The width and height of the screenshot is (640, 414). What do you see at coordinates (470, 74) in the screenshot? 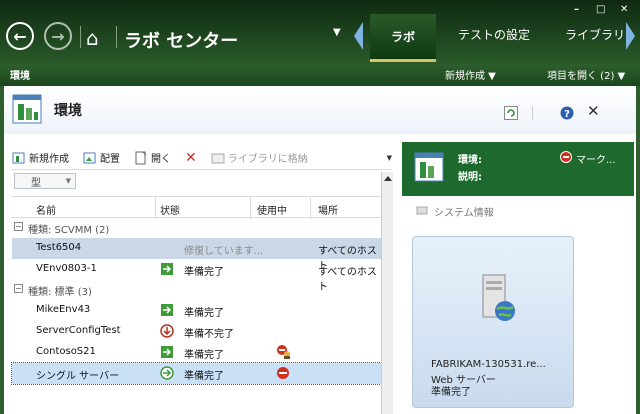
I see `new-menu: 新規作成 ▼` at bounding box center [470, 74].